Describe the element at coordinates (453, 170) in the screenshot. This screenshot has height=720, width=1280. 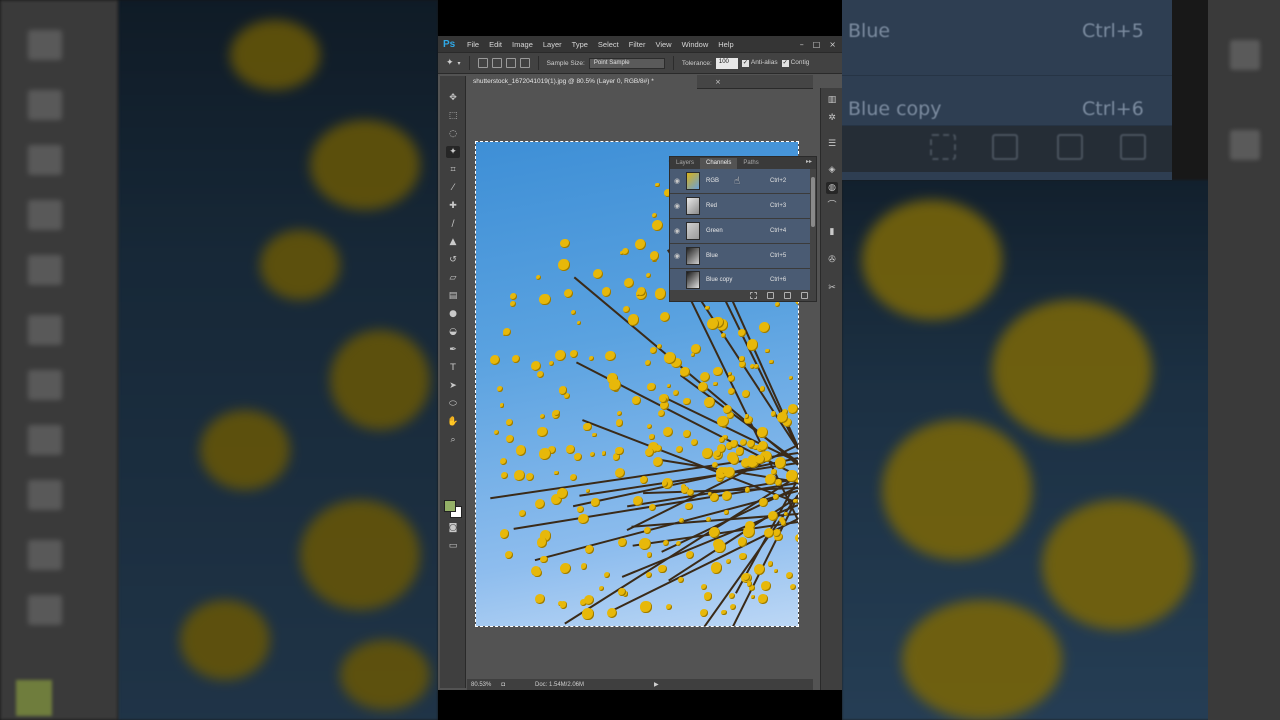
I see `crop-icon: ⌗` at that location.